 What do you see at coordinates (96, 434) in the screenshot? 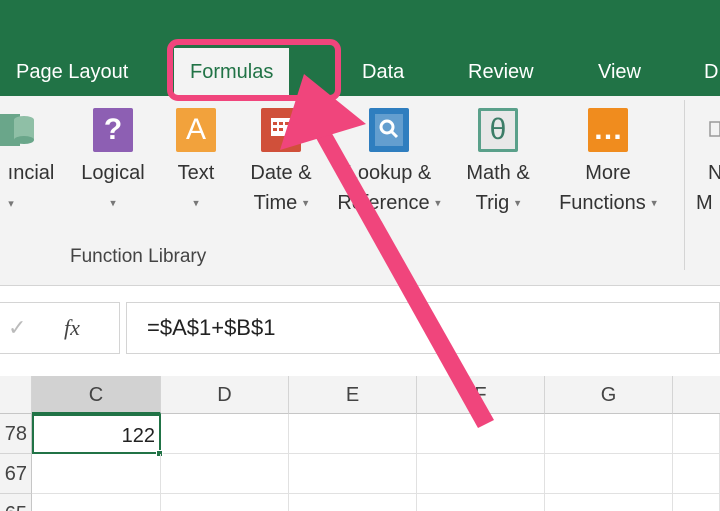
I see `cell-c1: 122` at bounding box center [96, 434].